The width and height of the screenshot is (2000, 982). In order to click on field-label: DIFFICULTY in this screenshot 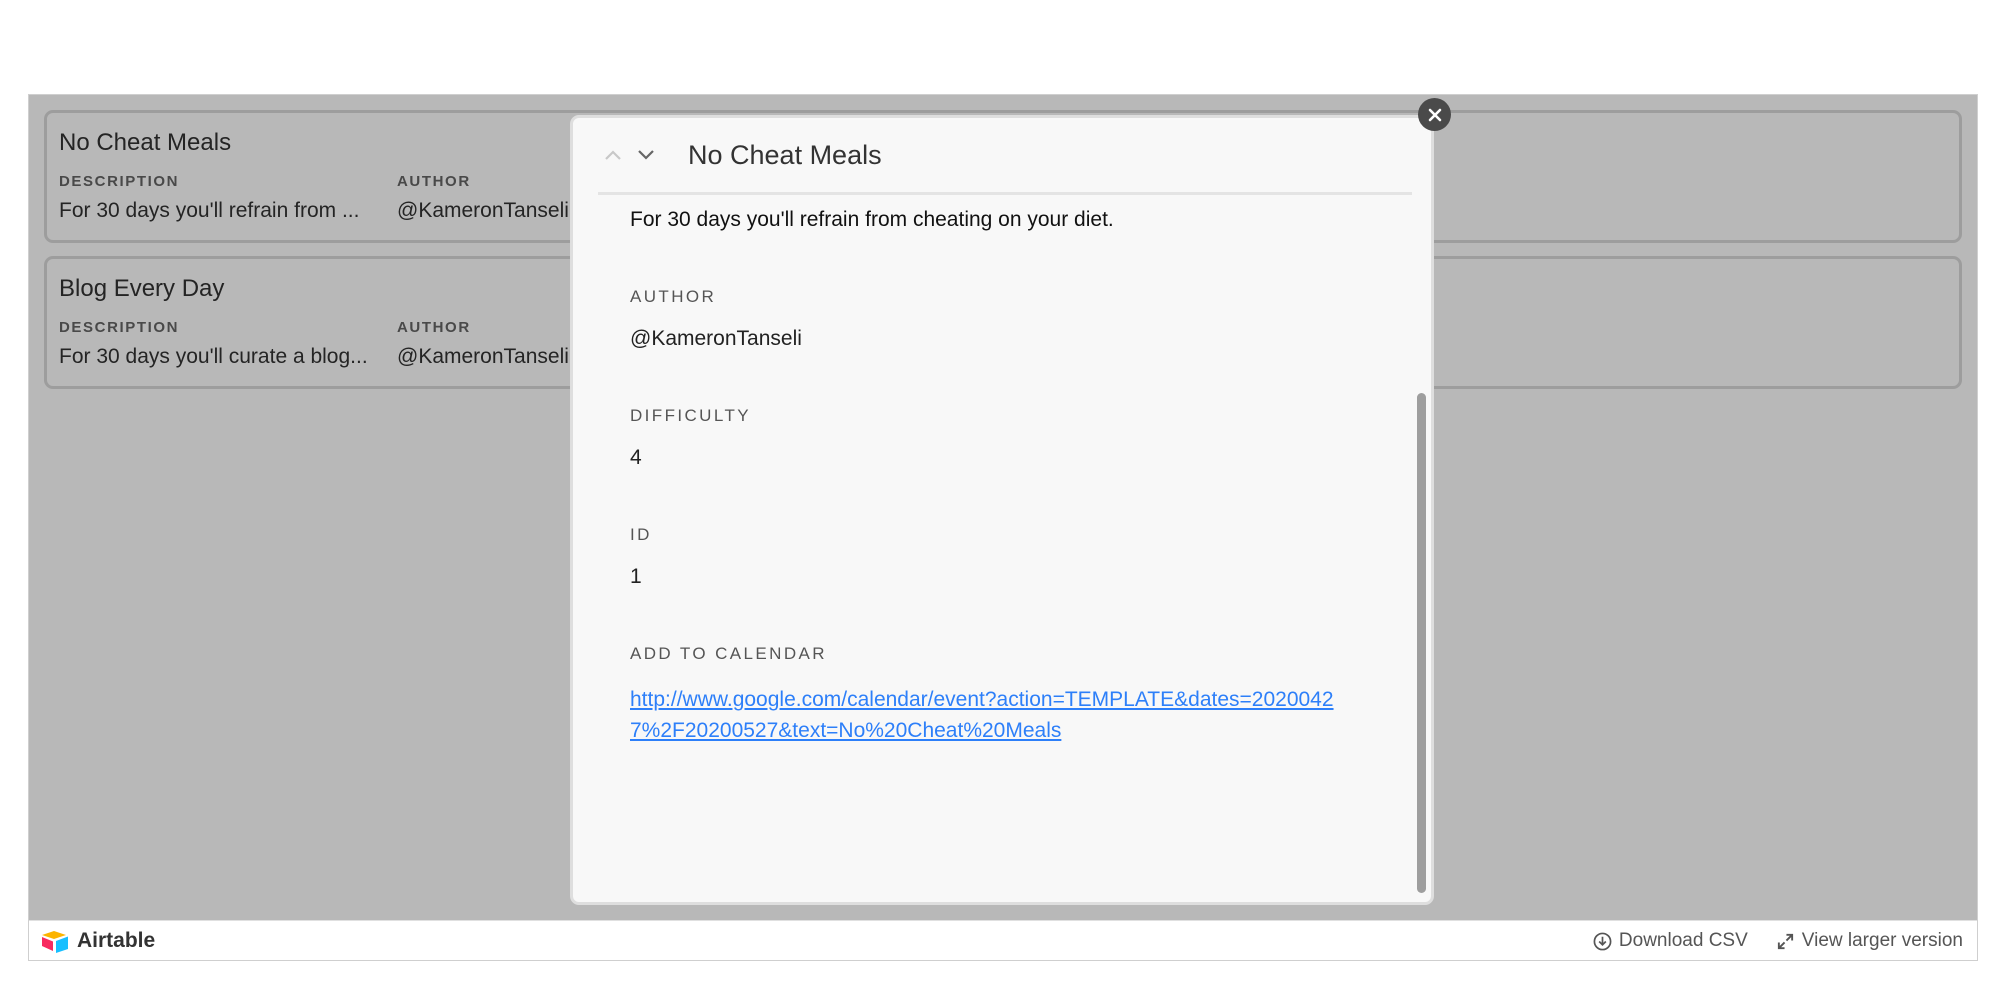, I will do `click(690, 415)`.